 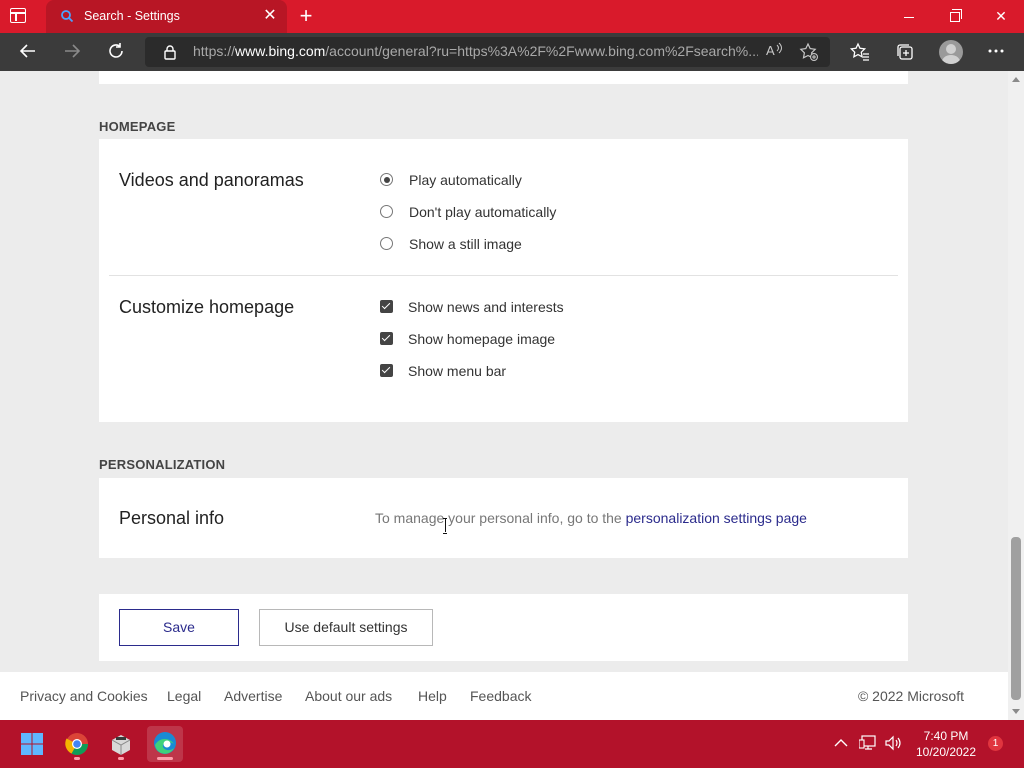 I want to click on forward-icon, so click(x=72, y=53).